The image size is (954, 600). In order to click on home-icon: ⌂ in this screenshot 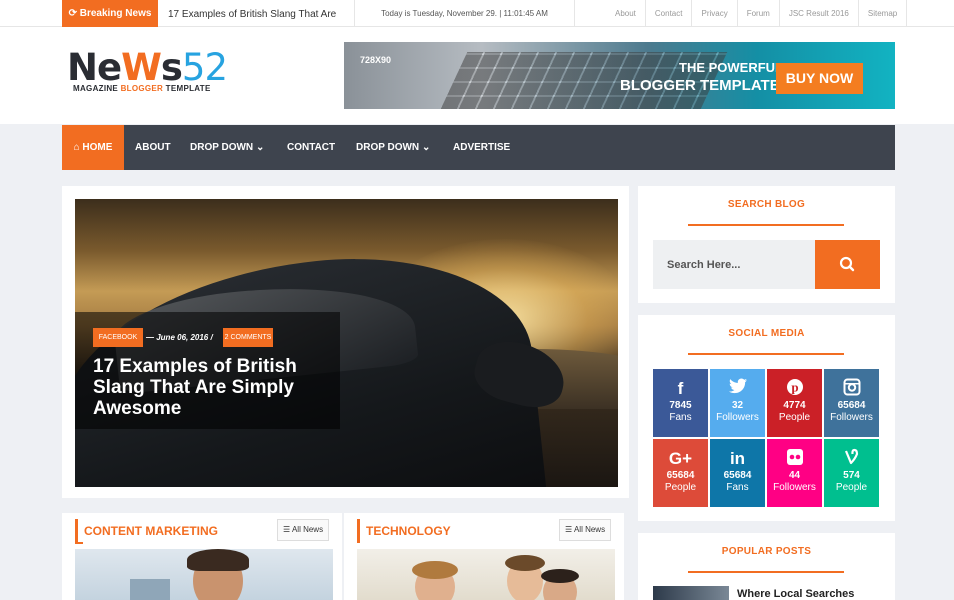, I will do `click(76, 147)`.